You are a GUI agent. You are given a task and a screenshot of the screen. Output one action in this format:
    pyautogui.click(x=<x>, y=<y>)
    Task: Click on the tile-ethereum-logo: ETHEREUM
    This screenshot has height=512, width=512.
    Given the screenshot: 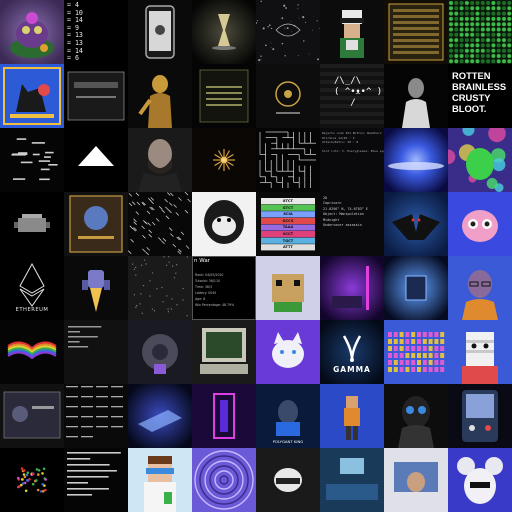 What is the action you would take?
    pyautogui.click(x=32, y=288)
    